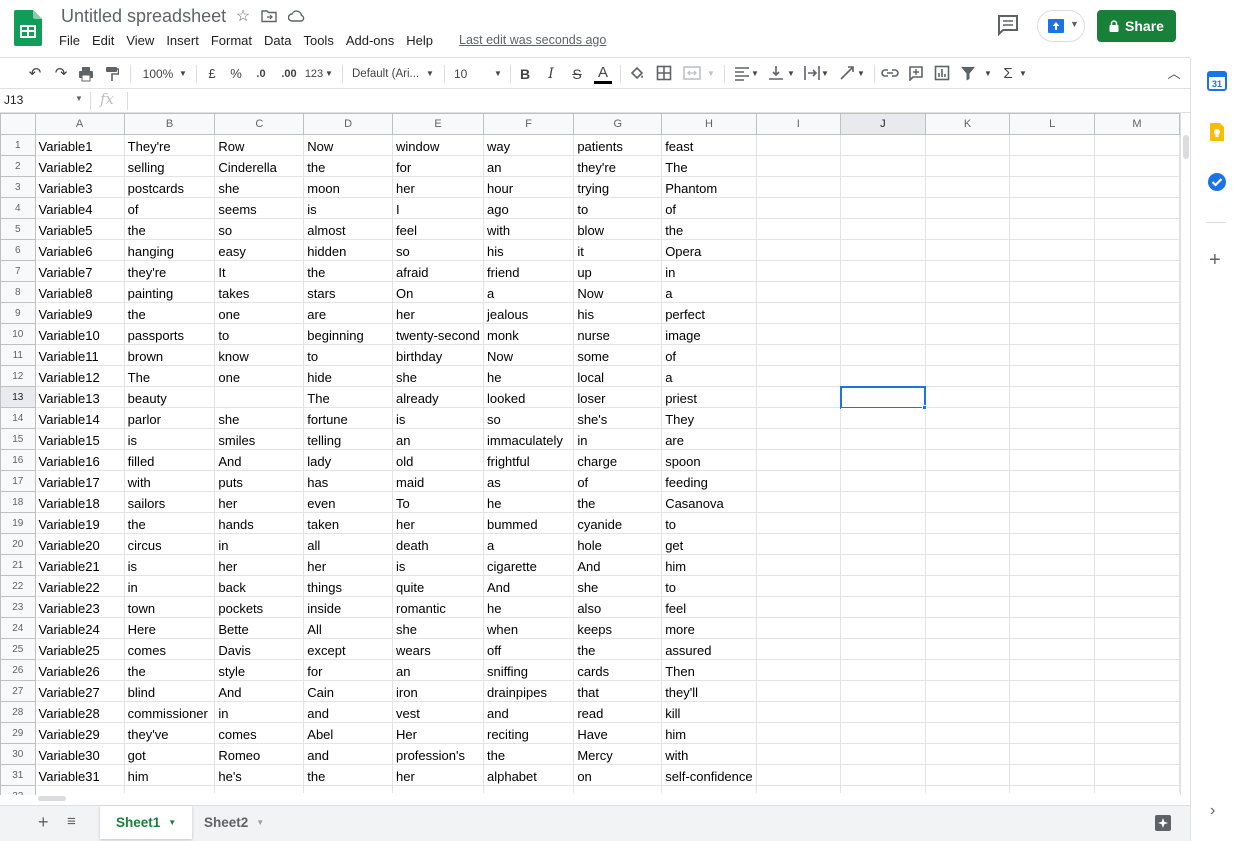 This screenshot has width=1241, height=841. What do you see at coordinates (709, 313) in the screenshot?
I see `cell-h9: perfect` at bounding box center [709, 313].